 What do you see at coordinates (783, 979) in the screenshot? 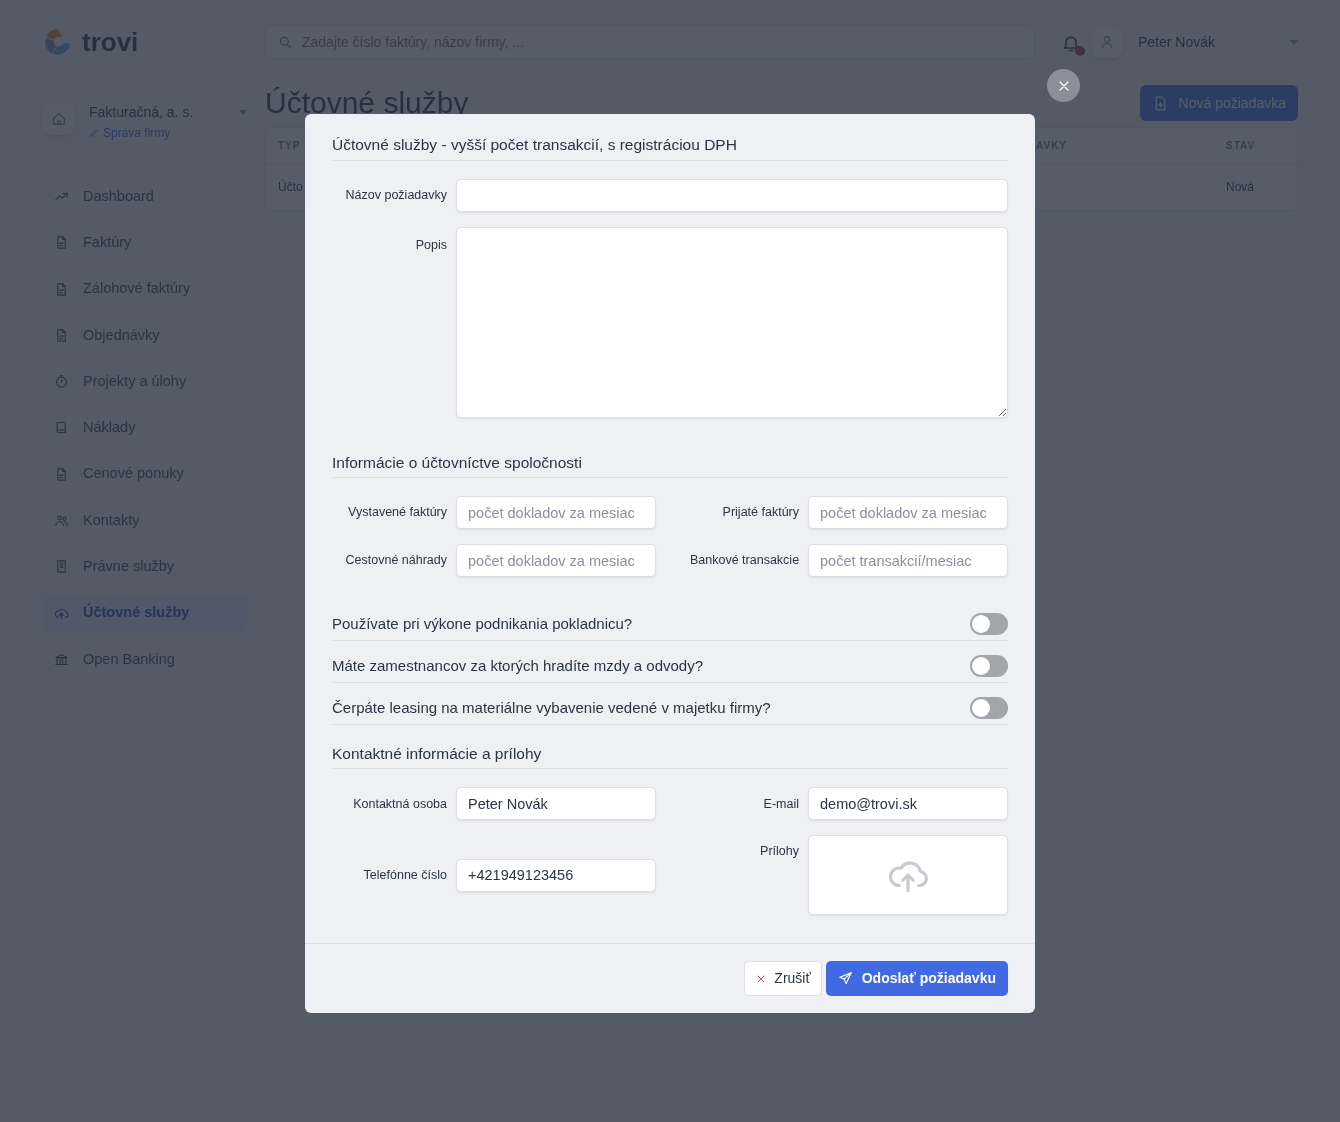
I see `cancel-button: Zrušiť` at bounding box center [783, 979].